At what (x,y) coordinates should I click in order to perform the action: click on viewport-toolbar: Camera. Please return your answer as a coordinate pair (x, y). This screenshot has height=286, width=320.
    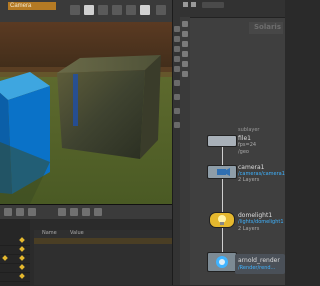
    Looking at the image, I should click on (89, 11).